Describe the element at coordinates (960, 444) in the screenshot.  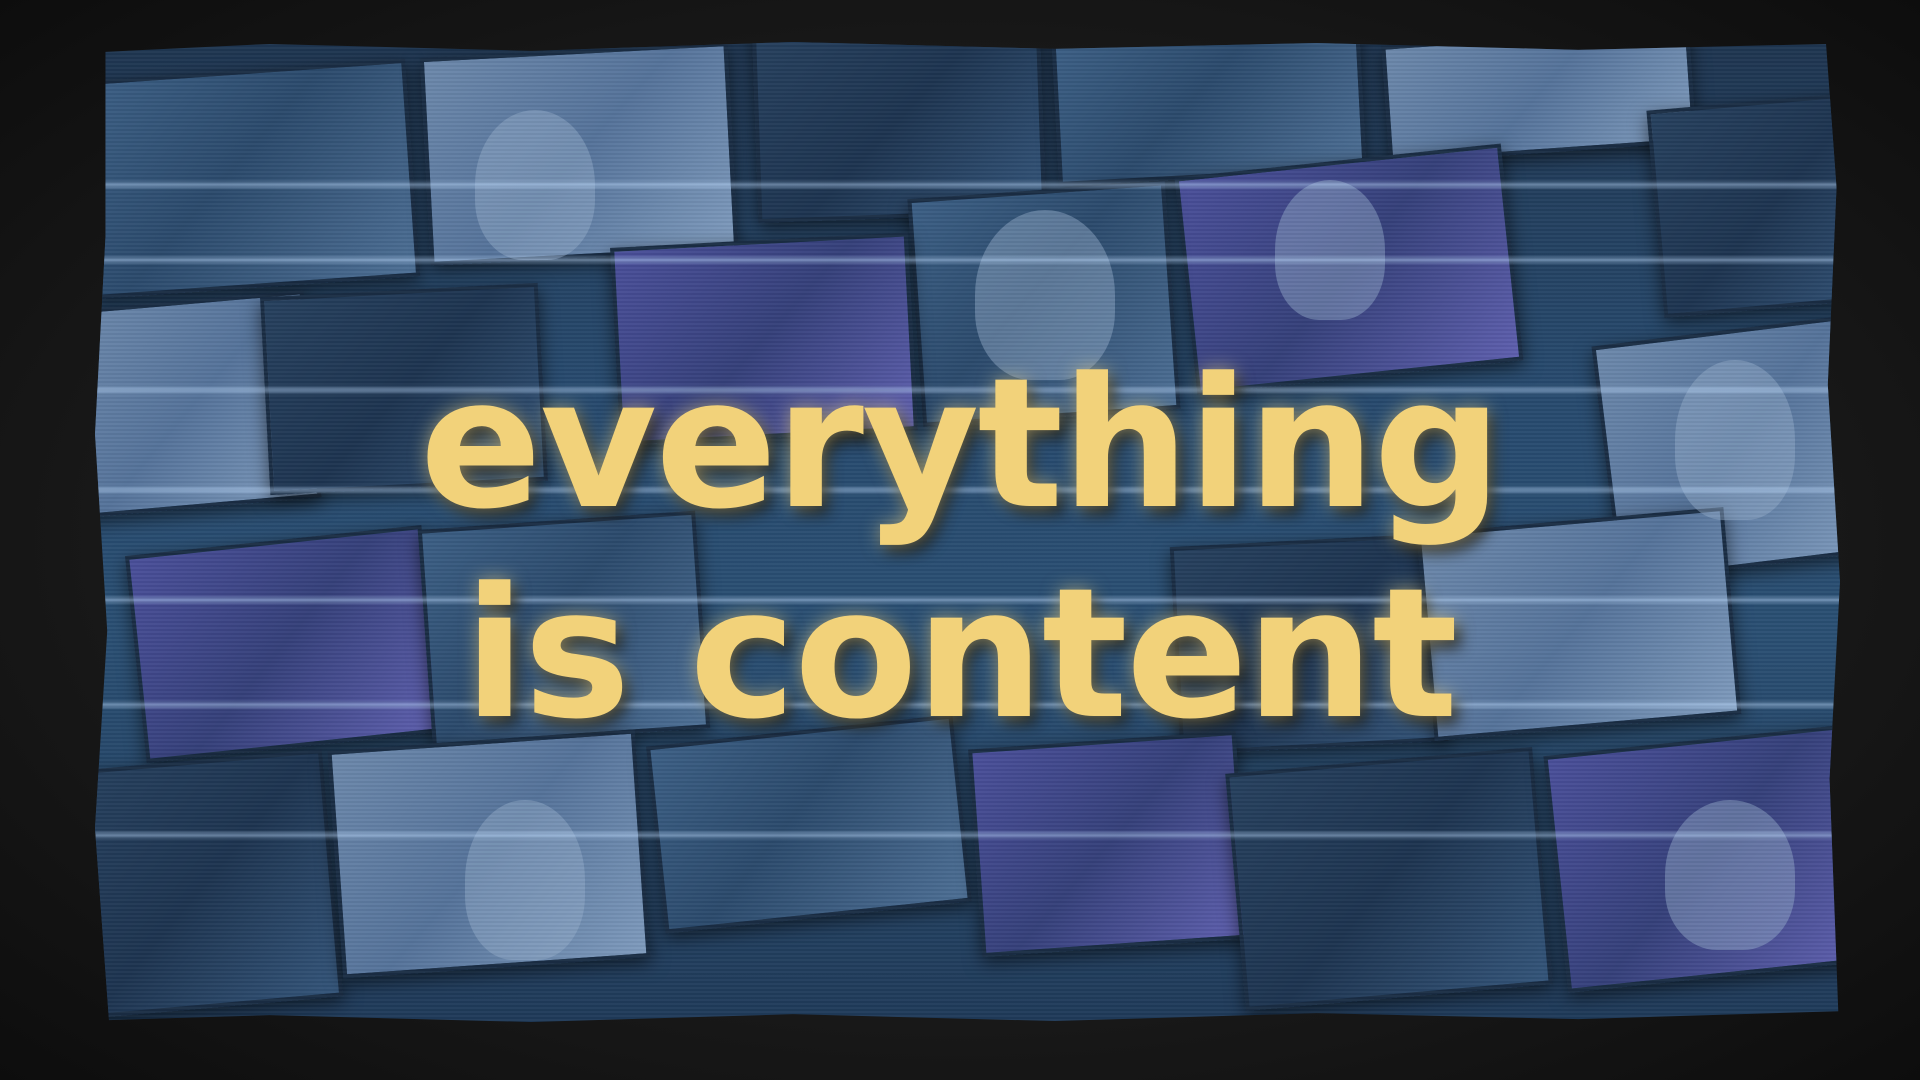
I see `headline-line-1: everything` at that location.